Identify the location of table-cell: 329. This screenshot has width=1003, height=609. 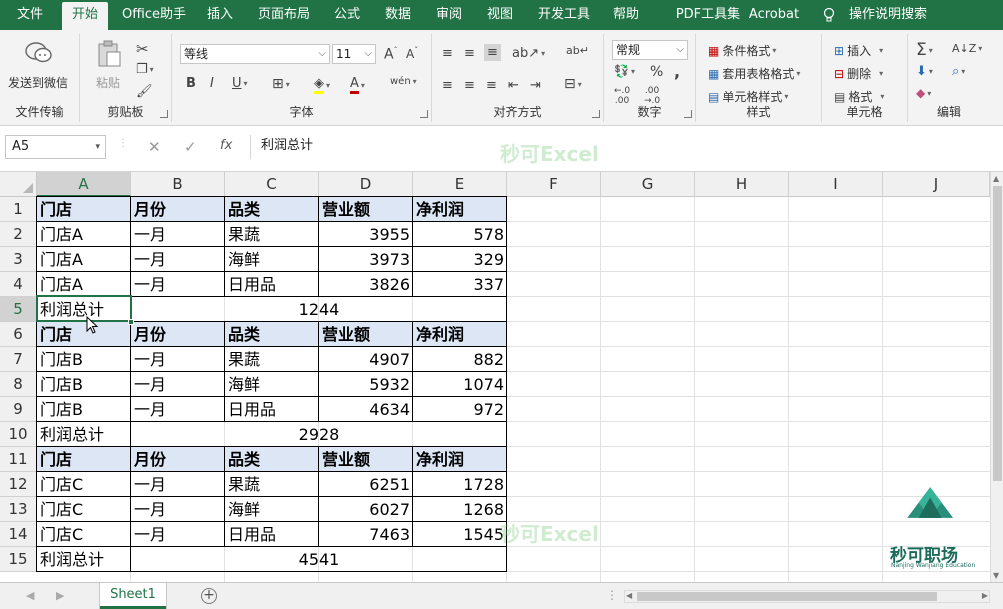
(460, 259).